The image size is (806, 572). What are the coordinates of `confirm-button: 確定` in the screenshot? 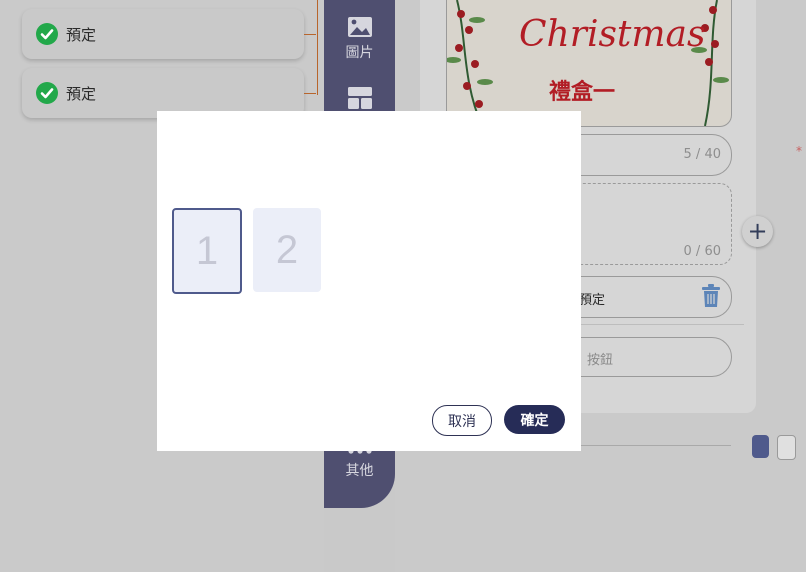 It's located at (534, 419).